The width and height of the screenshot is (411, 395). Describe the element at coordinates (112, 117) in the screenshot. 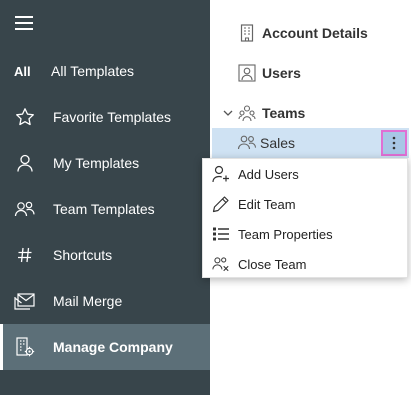

I see `sidebar-item-label: Favorite Templates` at that location.